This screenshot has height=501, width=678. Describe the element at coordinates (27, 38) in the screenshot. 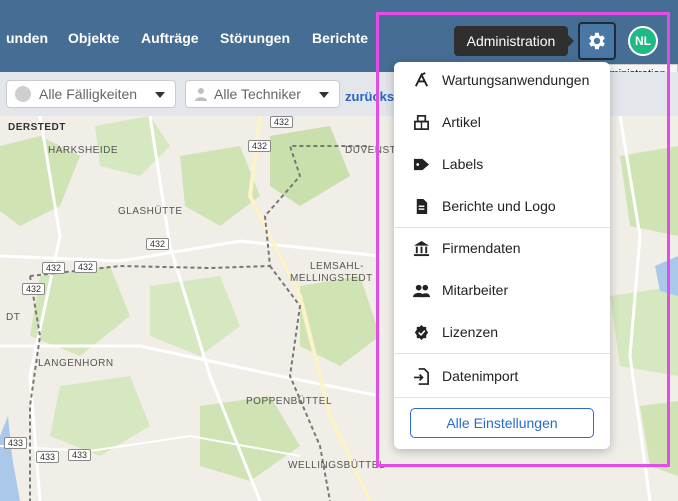

I see `nav-item-kunden: unden` at that location.